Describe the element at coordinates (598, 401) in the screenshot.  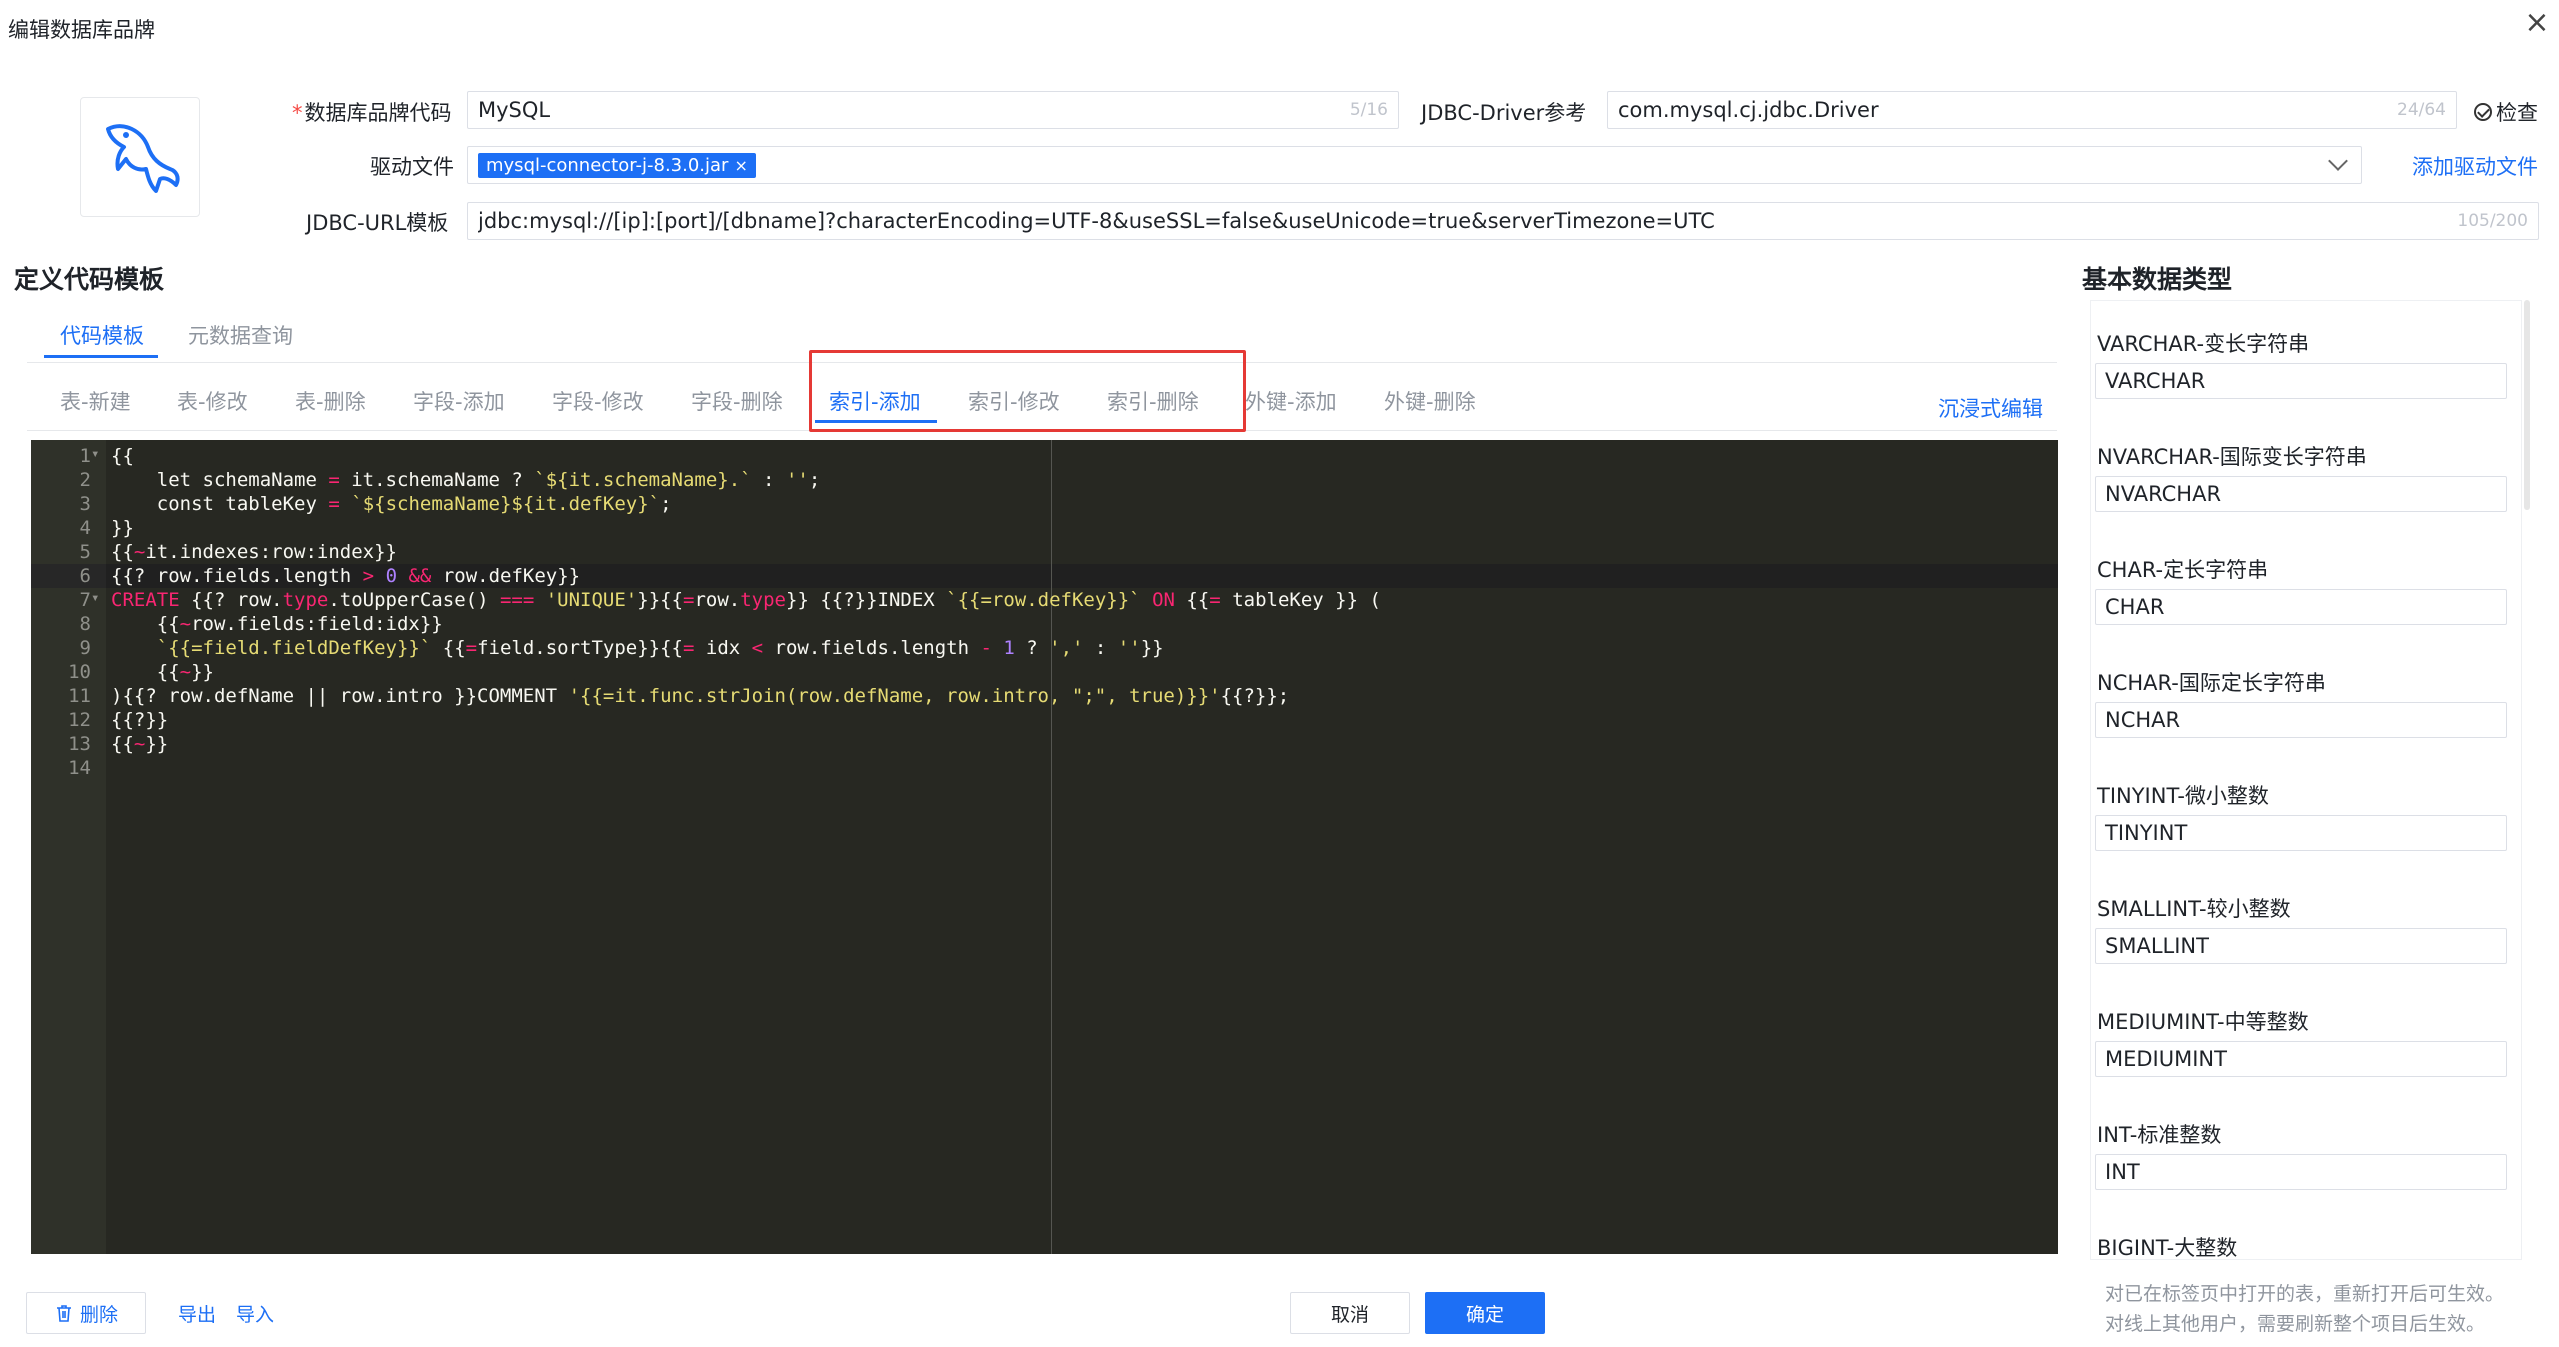
I see `subtab-field-alter: 字段-修改` at that location.